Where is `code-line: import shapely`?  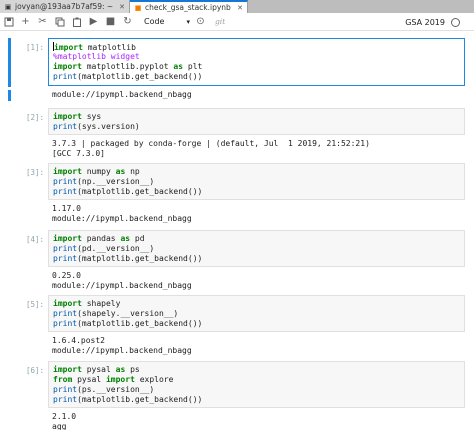 code-line: import shapely is located at coordinates (256, 304).